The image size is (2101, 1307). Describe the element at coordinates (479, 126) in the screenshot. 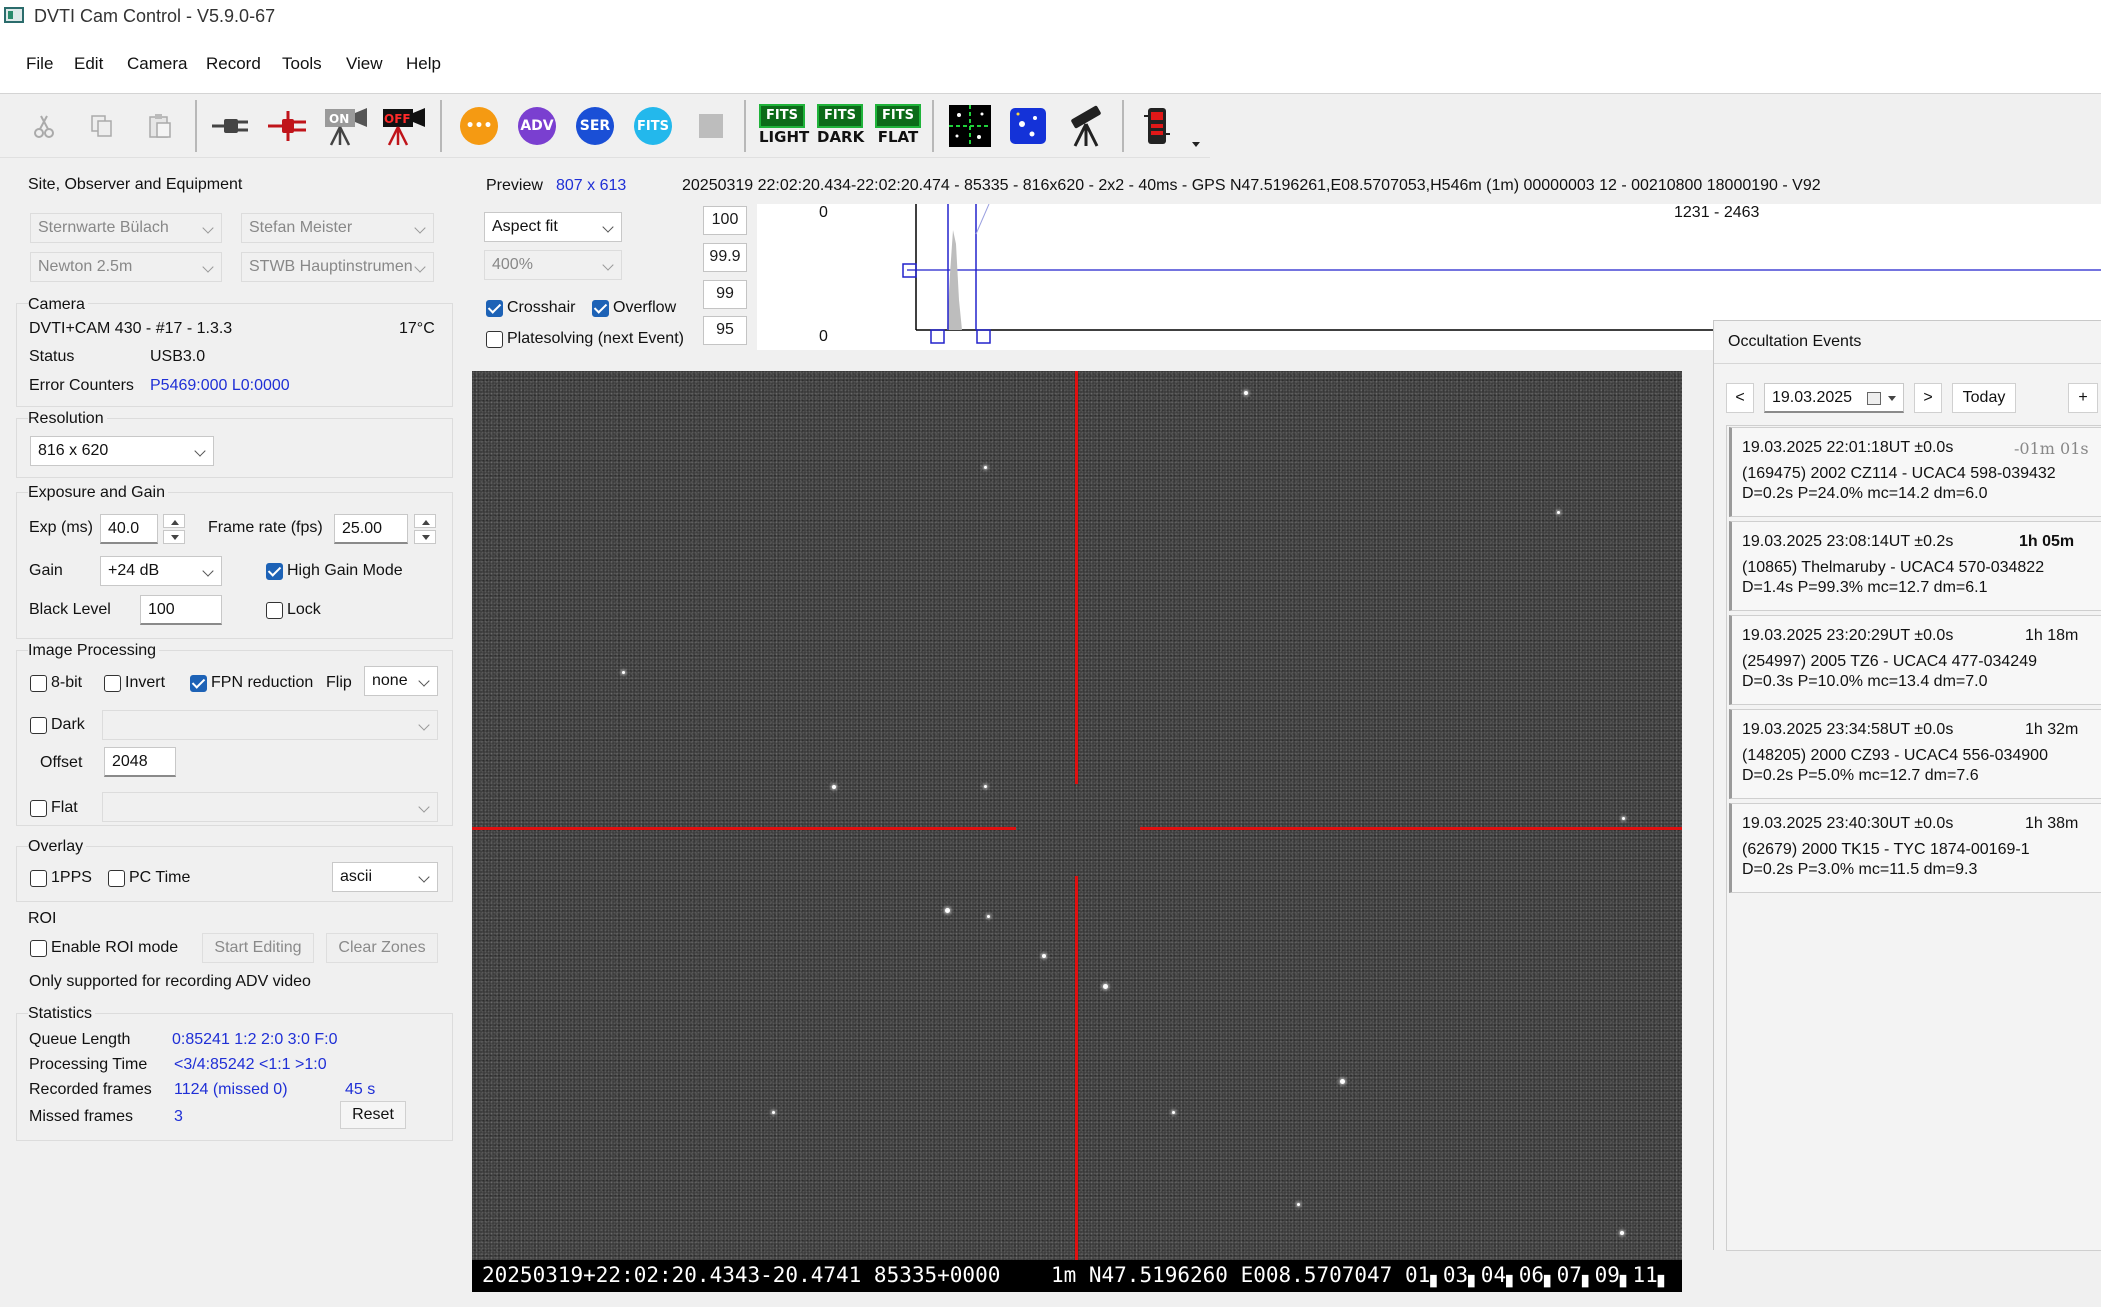

I see `record-more-button: •••` at that location.